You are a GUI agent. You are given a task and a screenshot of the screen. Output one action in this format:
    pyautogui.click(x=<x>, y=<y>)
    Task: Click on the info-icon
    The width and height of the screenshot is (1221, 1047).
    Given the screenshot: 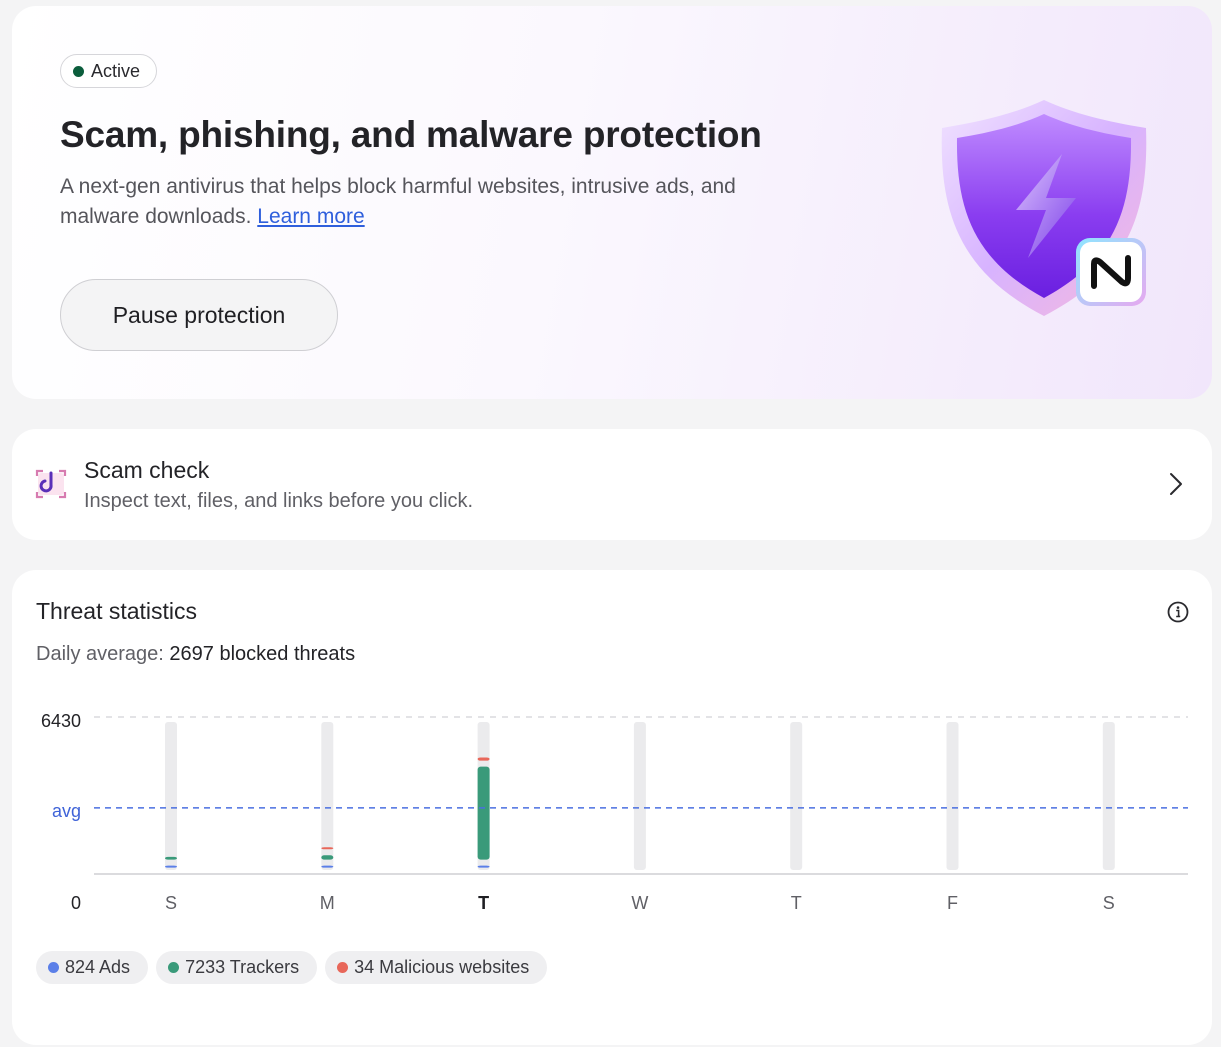 What is the action you would take?
    pyautogui.click(x=1178, y=612)
    